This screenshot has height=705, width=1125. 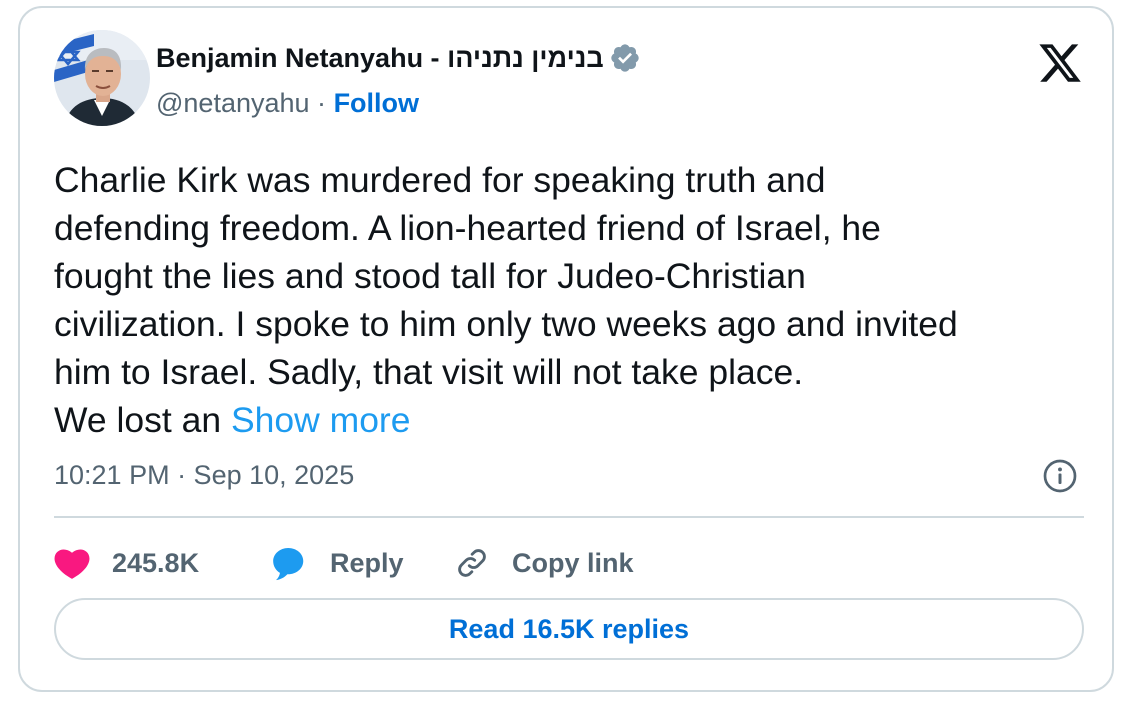 What do you see at coordinates (321, 420) in the screenshot?
I see `show-more-link: Show more` at bounding box center [321, 420].